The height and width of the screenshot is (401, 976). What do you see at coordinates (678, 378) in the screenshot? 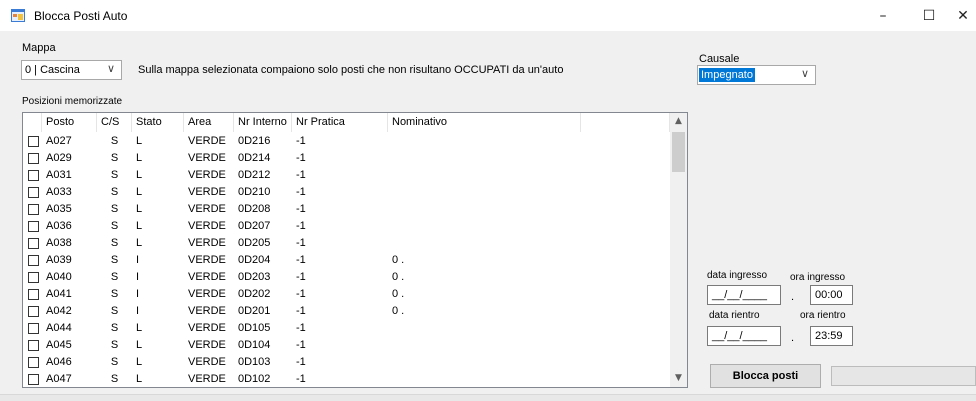
I see `scroll-down-arrow-icon: ▼` at bounding box center [678, 378].